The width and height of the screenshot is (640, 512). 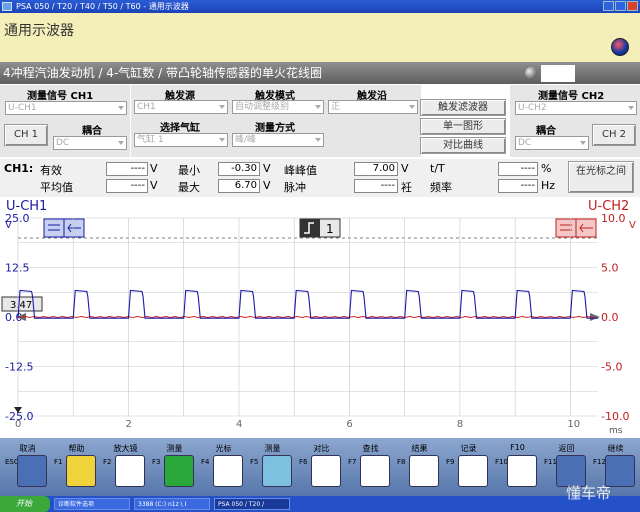 I want to click on brand-logo-icon, so click(x=558, y=73).